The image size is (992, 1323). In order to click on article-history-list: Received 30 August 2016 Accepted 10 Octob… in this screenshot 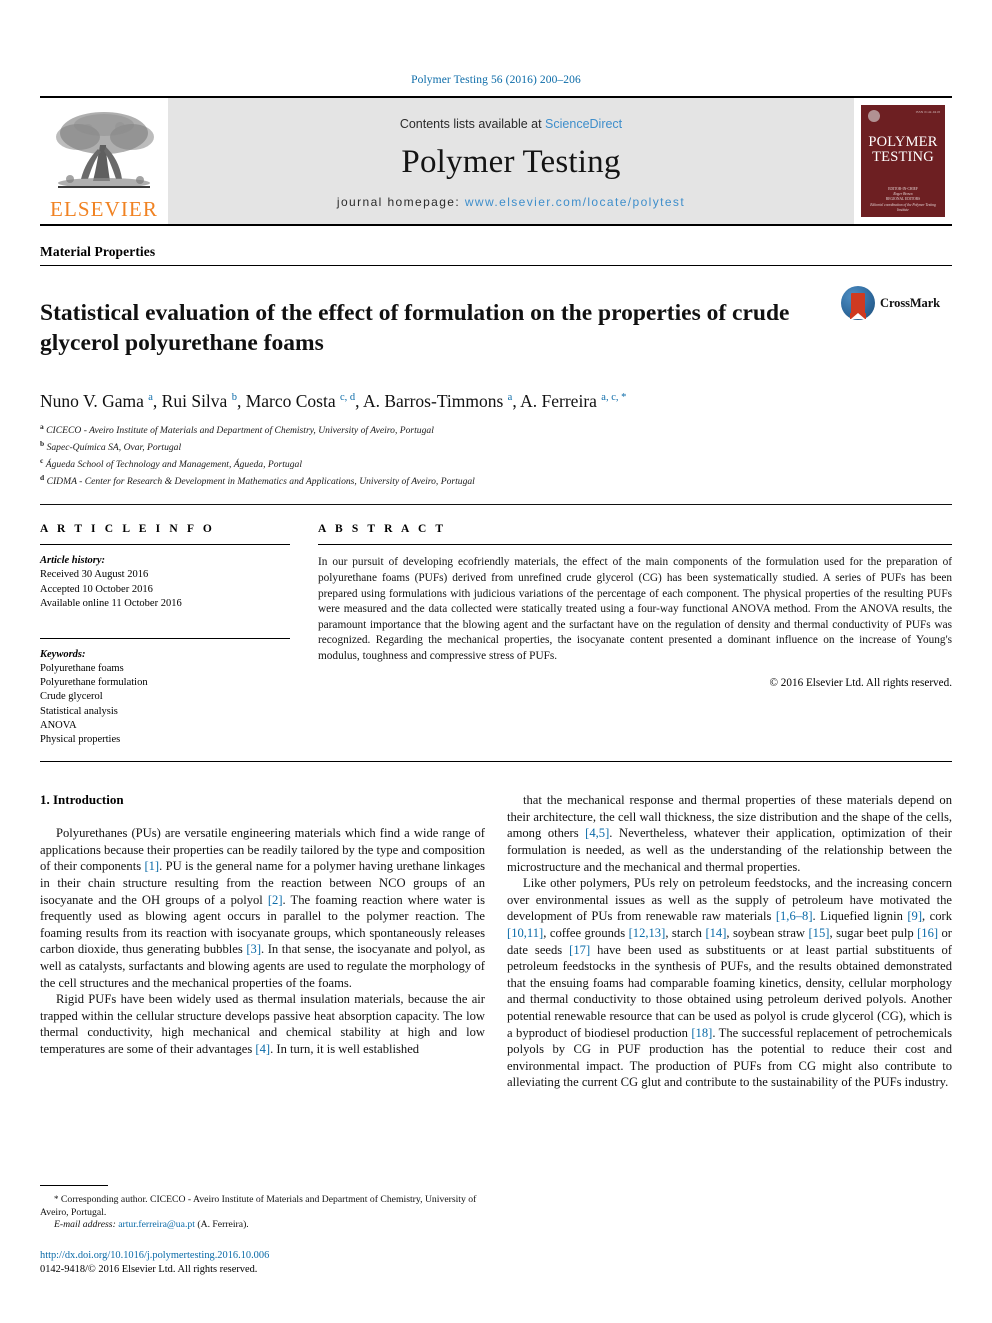, I will do `click(165, 589)`.